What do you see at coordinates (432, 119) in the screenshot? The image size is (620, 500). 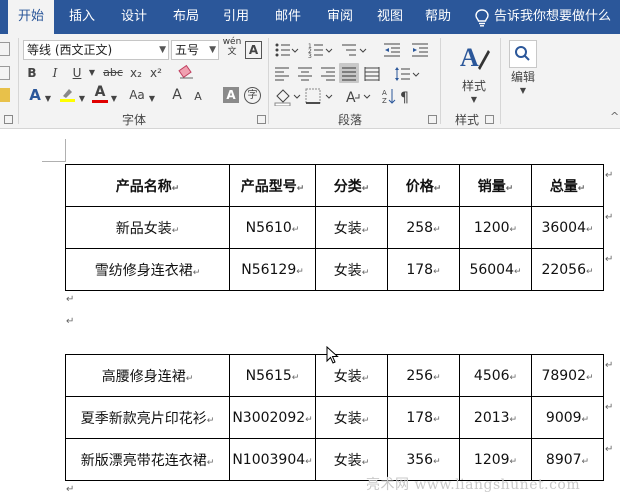 I see `paragraph-launcher-icon` at bounding box center [432, 119].